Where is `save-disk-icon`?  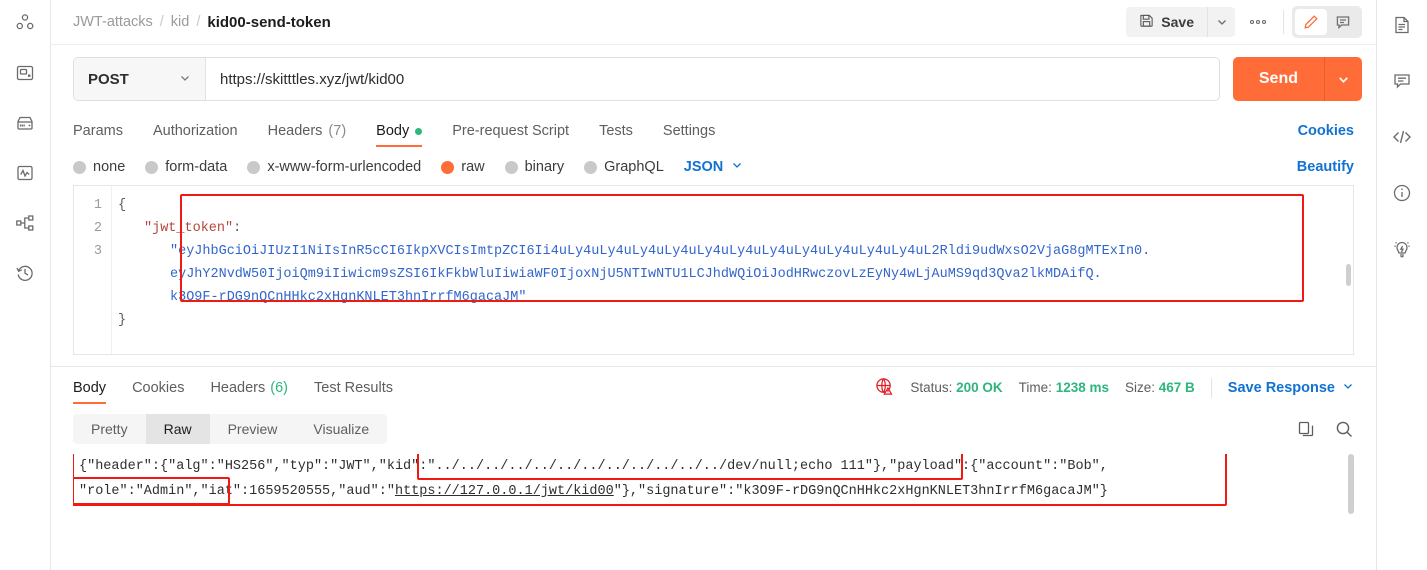
save-disk-icon is located at coordinates (1146, 22).